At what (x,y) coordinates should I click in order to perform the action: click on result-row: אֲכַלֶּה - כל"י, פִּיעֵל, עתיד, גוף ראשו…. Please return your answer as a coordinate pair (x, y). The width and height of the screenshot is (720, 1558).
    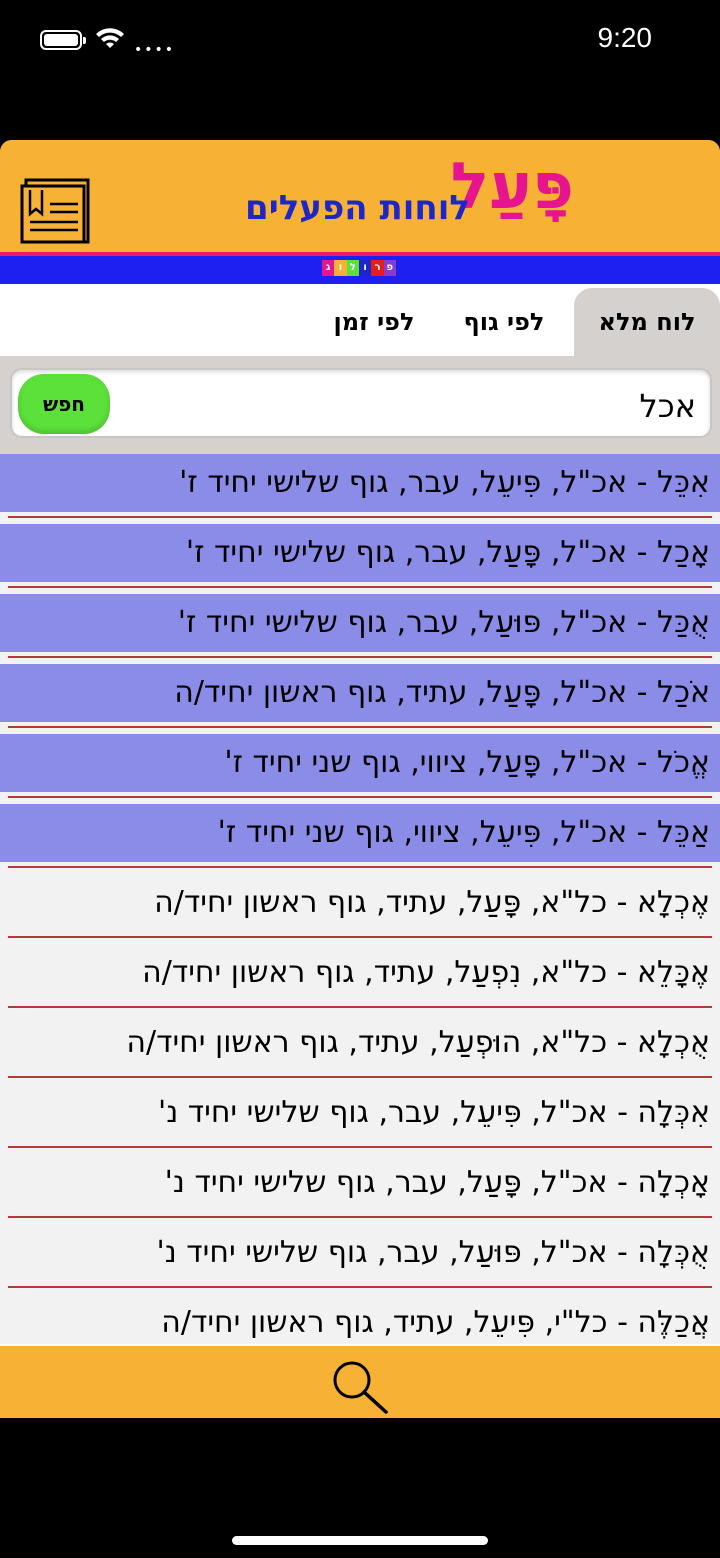
    Looking at the image, I should click on (360, 1319).